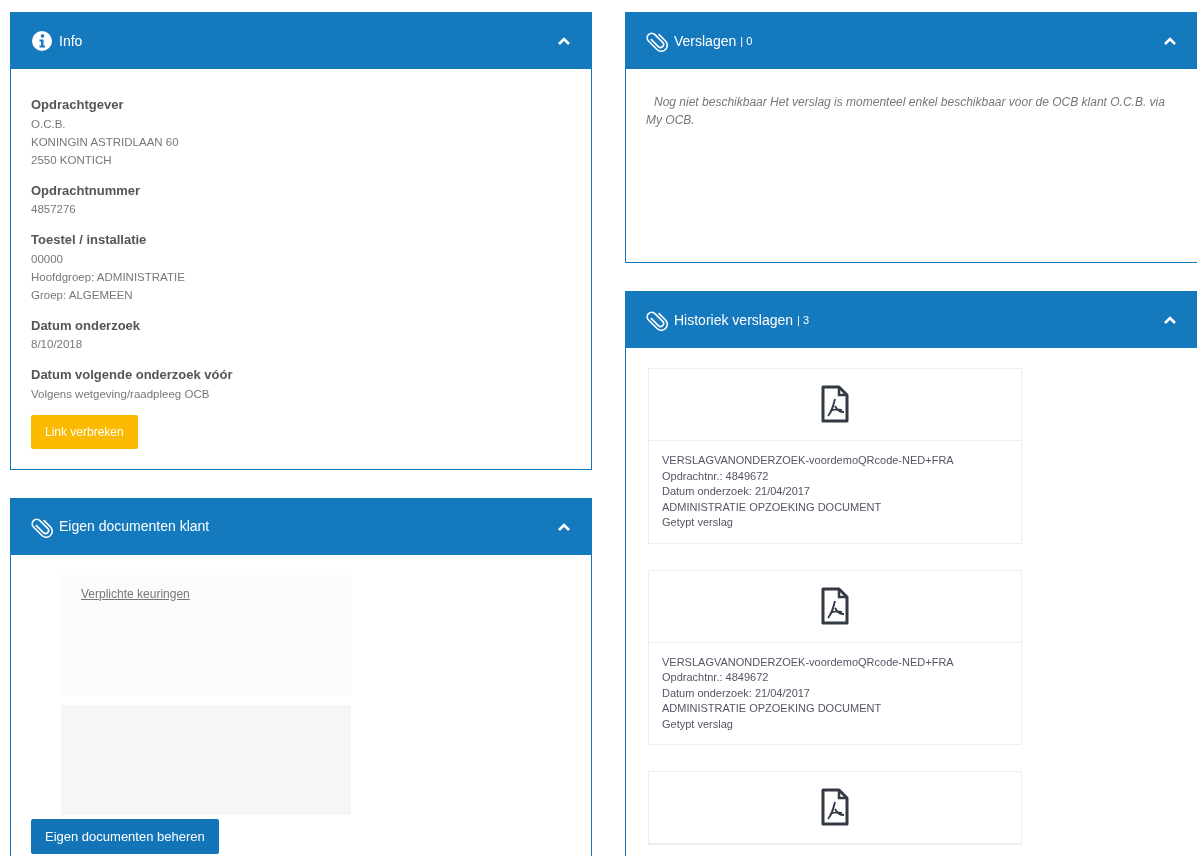 The image size is (1197, 856). Describe the element at coordinates (734, 320) in the screenshot. I see `panel-title: Historiek verslagen` at that location.